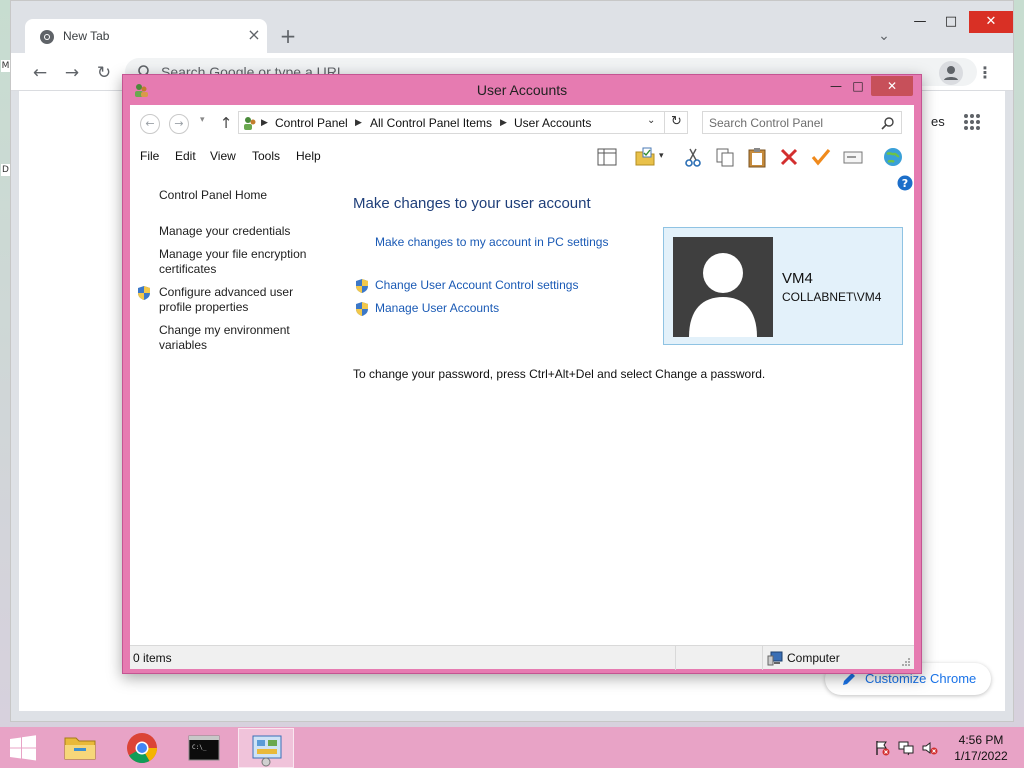  I want to click on globe-icon, so click(893, 157).